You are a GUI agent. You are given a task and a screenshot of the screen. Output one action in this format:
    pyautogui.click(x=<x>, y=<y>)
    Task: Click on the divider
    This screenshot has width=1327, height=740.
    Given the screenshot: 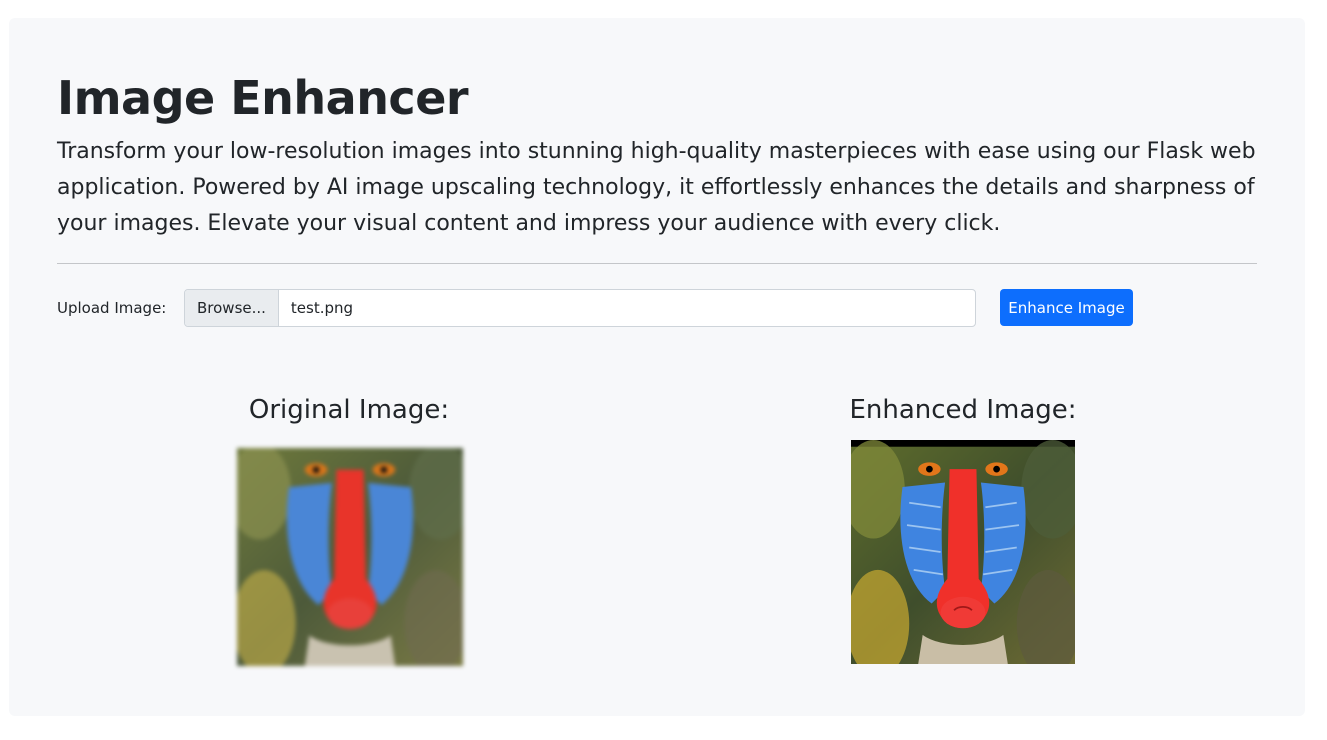 What is the action you would take?
    pyautogui.click(x=657, y=263)
    